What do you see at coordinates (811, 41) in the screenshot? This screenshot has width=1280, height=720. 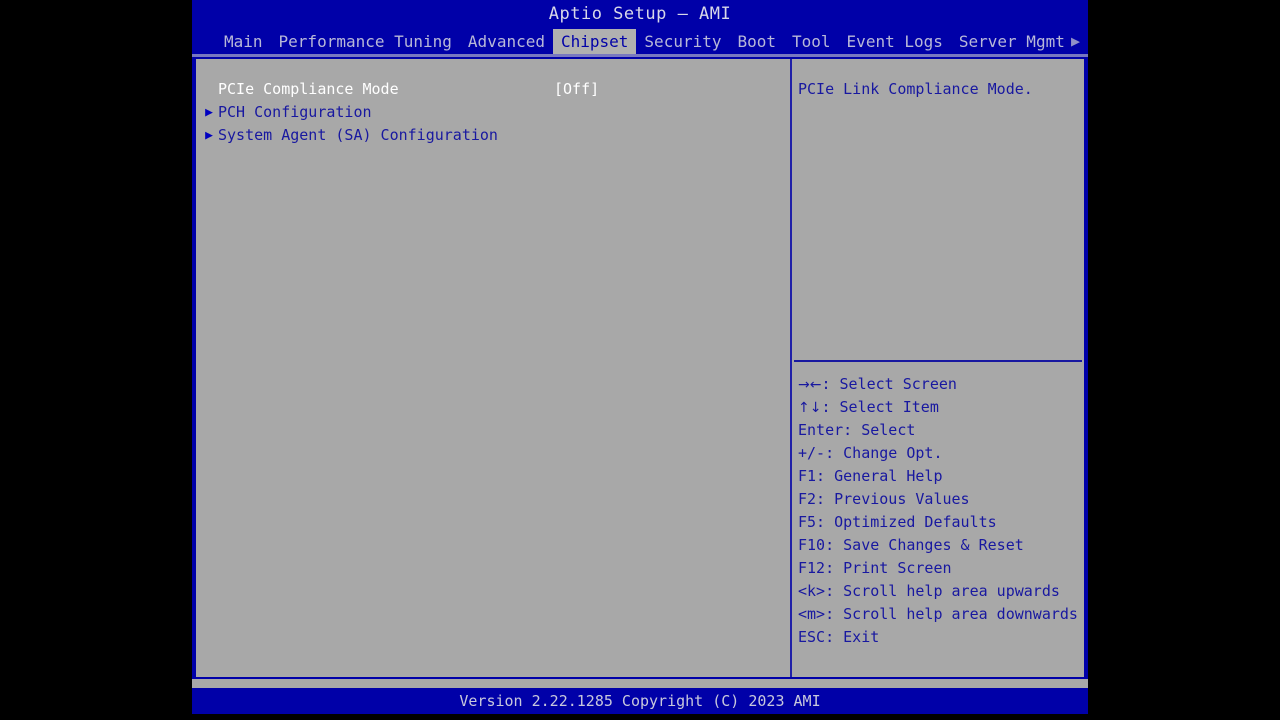 I see `menu-tab-tool: Tool` at bounding box center [811, 41].